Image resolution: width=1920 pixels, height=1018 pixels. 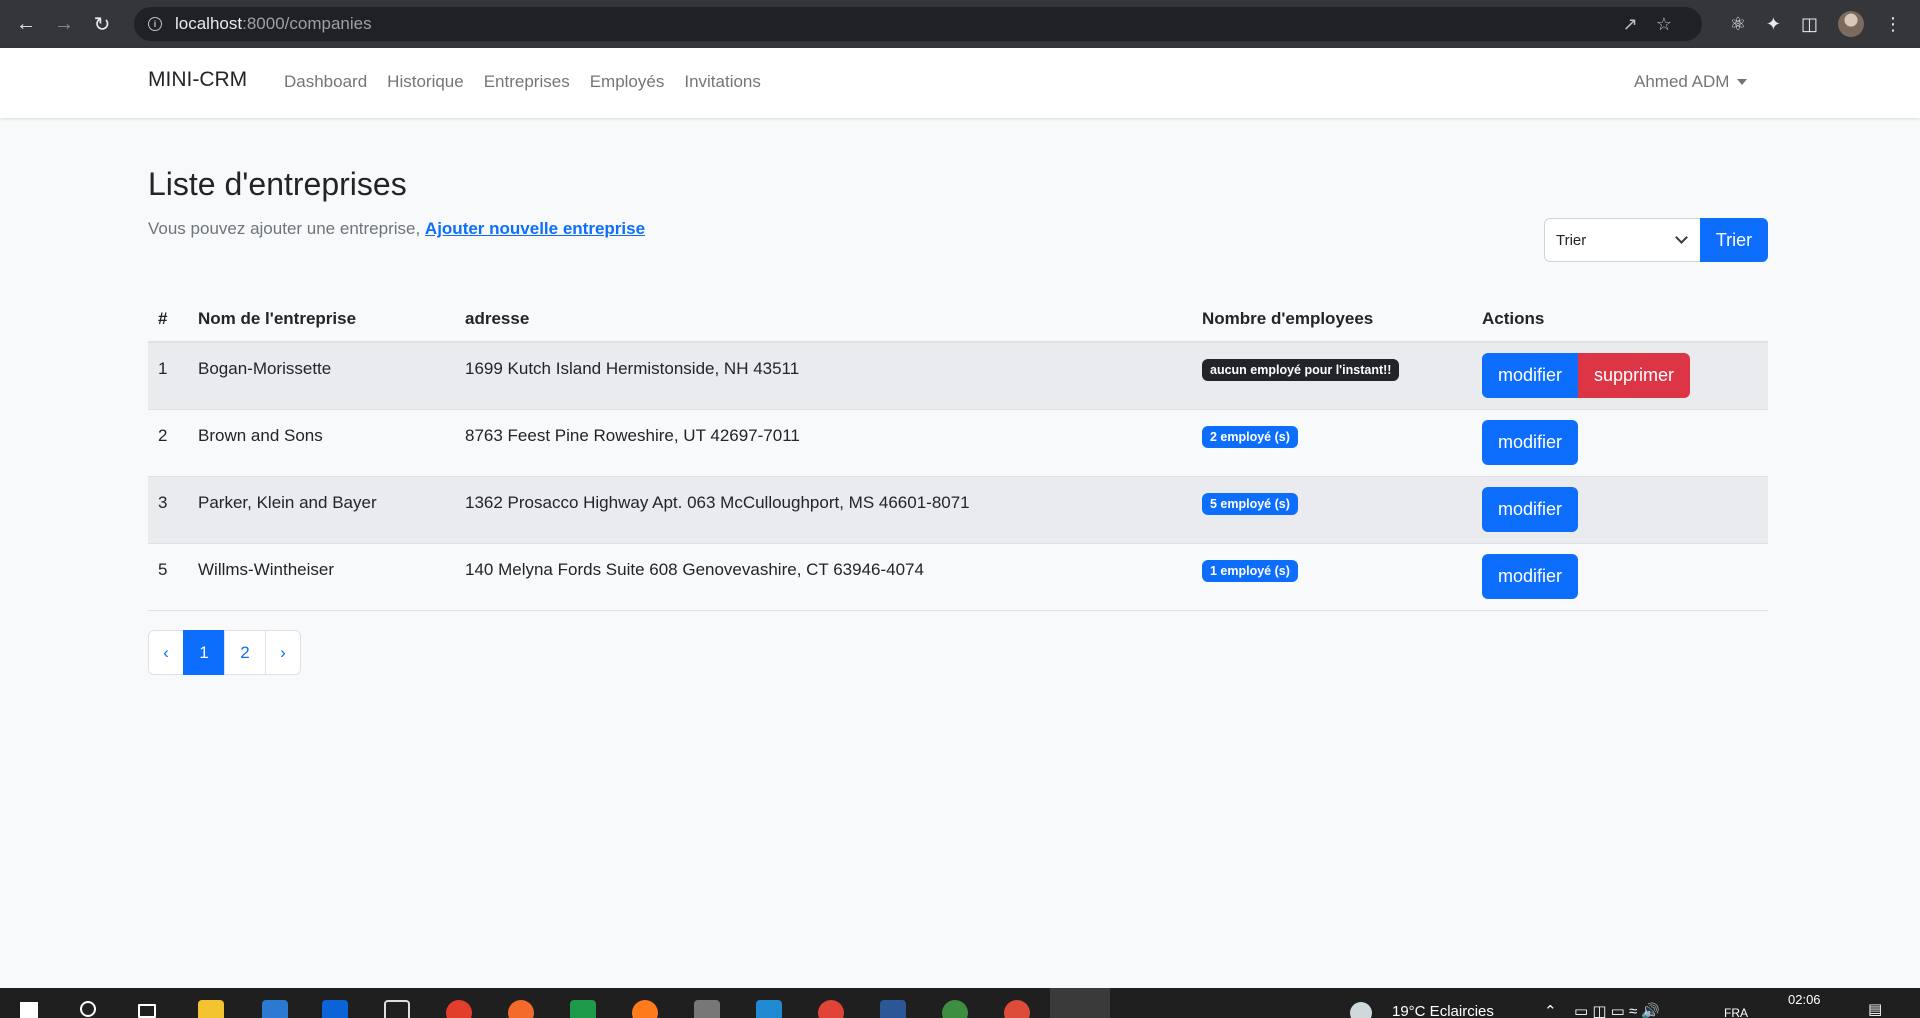 I want to click on extensions-icon: ✦, so click(x=1773, y=24).